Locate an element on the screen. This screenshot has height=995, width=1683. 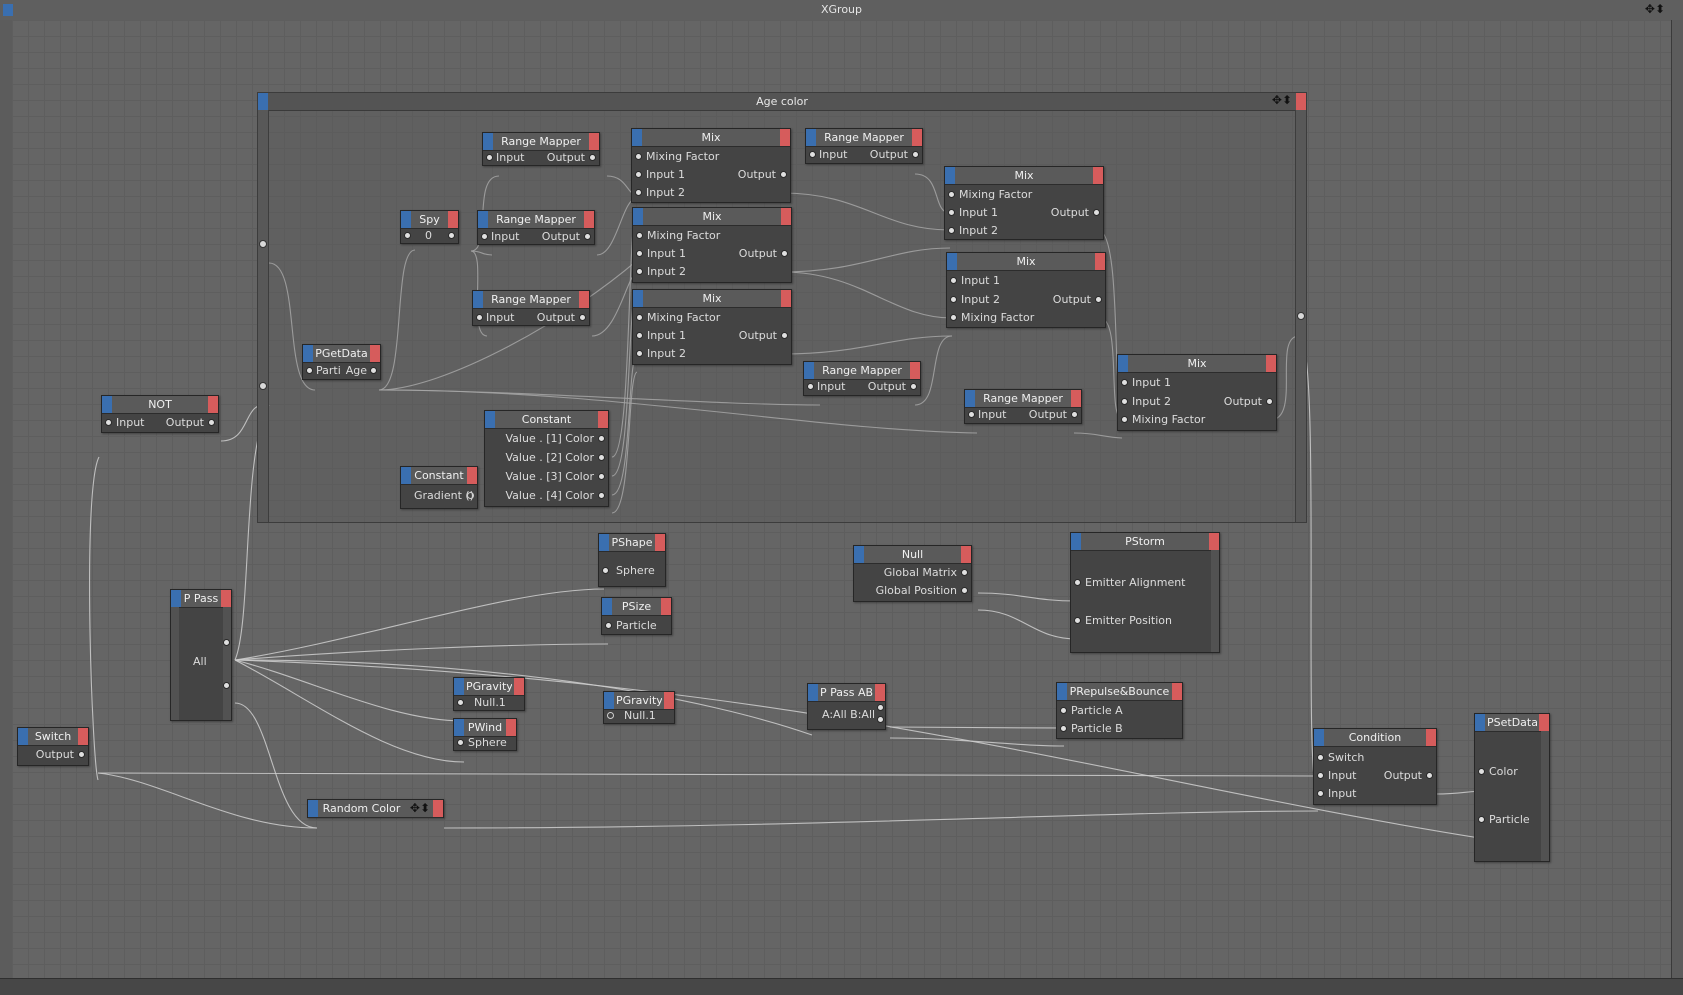
constant-node: Constant Gradient () is located at coordinates (439, 487).